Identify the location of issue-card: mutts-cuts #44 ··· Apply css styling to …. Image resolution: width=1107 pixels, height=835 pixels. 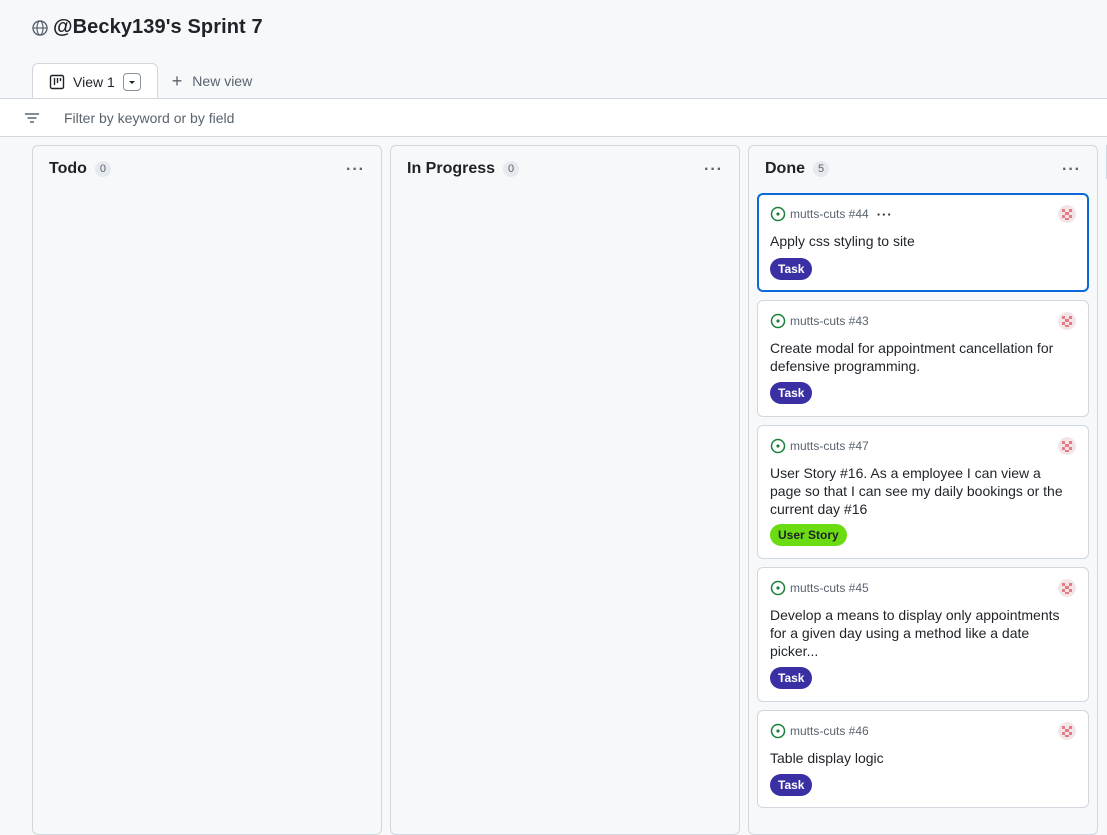
(923, 242).